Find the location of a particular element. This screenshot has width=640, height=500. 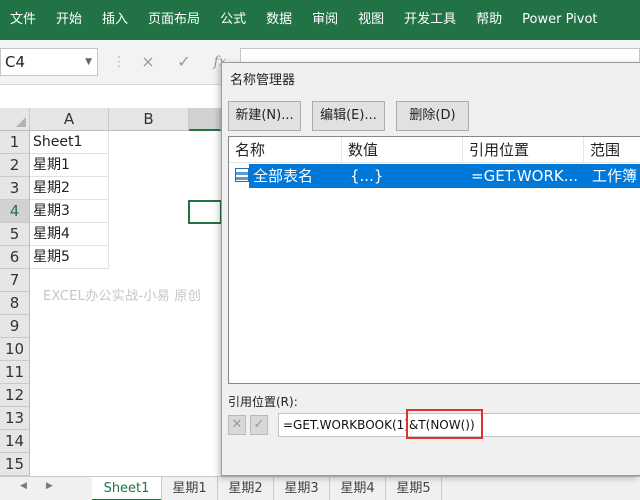

cancel-edit-icon: ✕ is located at coordinates (237, 425).